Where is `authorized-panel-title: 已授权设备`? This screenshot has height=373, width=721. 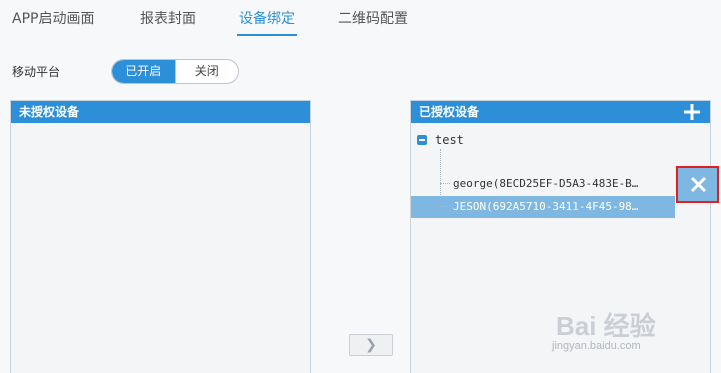 authorized-panel-title: 已授权设备 is located at coordinates (449, 112).